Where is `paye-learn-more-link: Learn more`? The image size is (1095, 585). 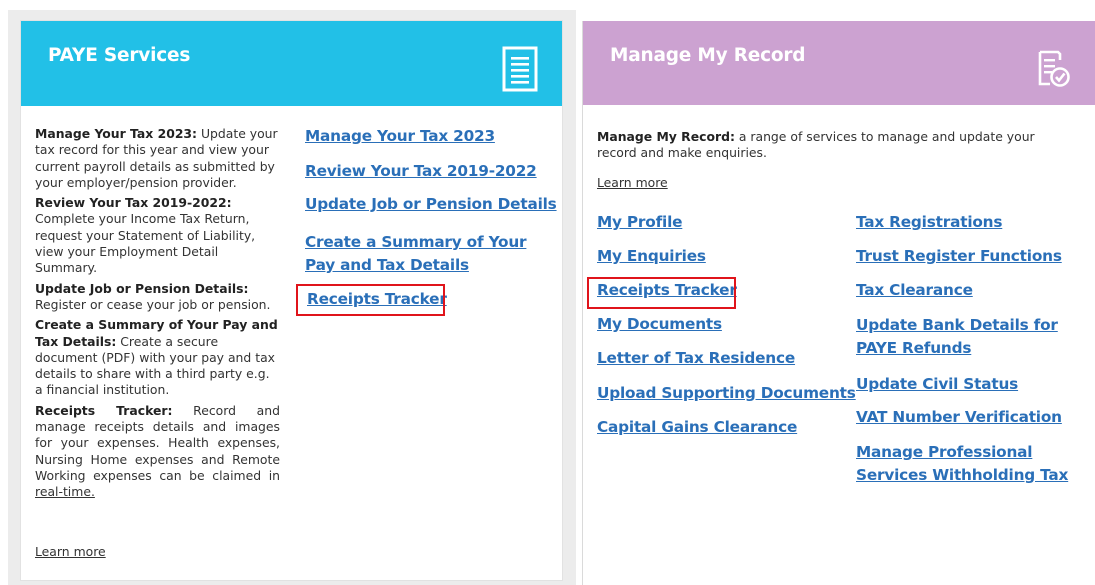
paye-learn-more-link: Learn more is located at coordinates (70, 551).